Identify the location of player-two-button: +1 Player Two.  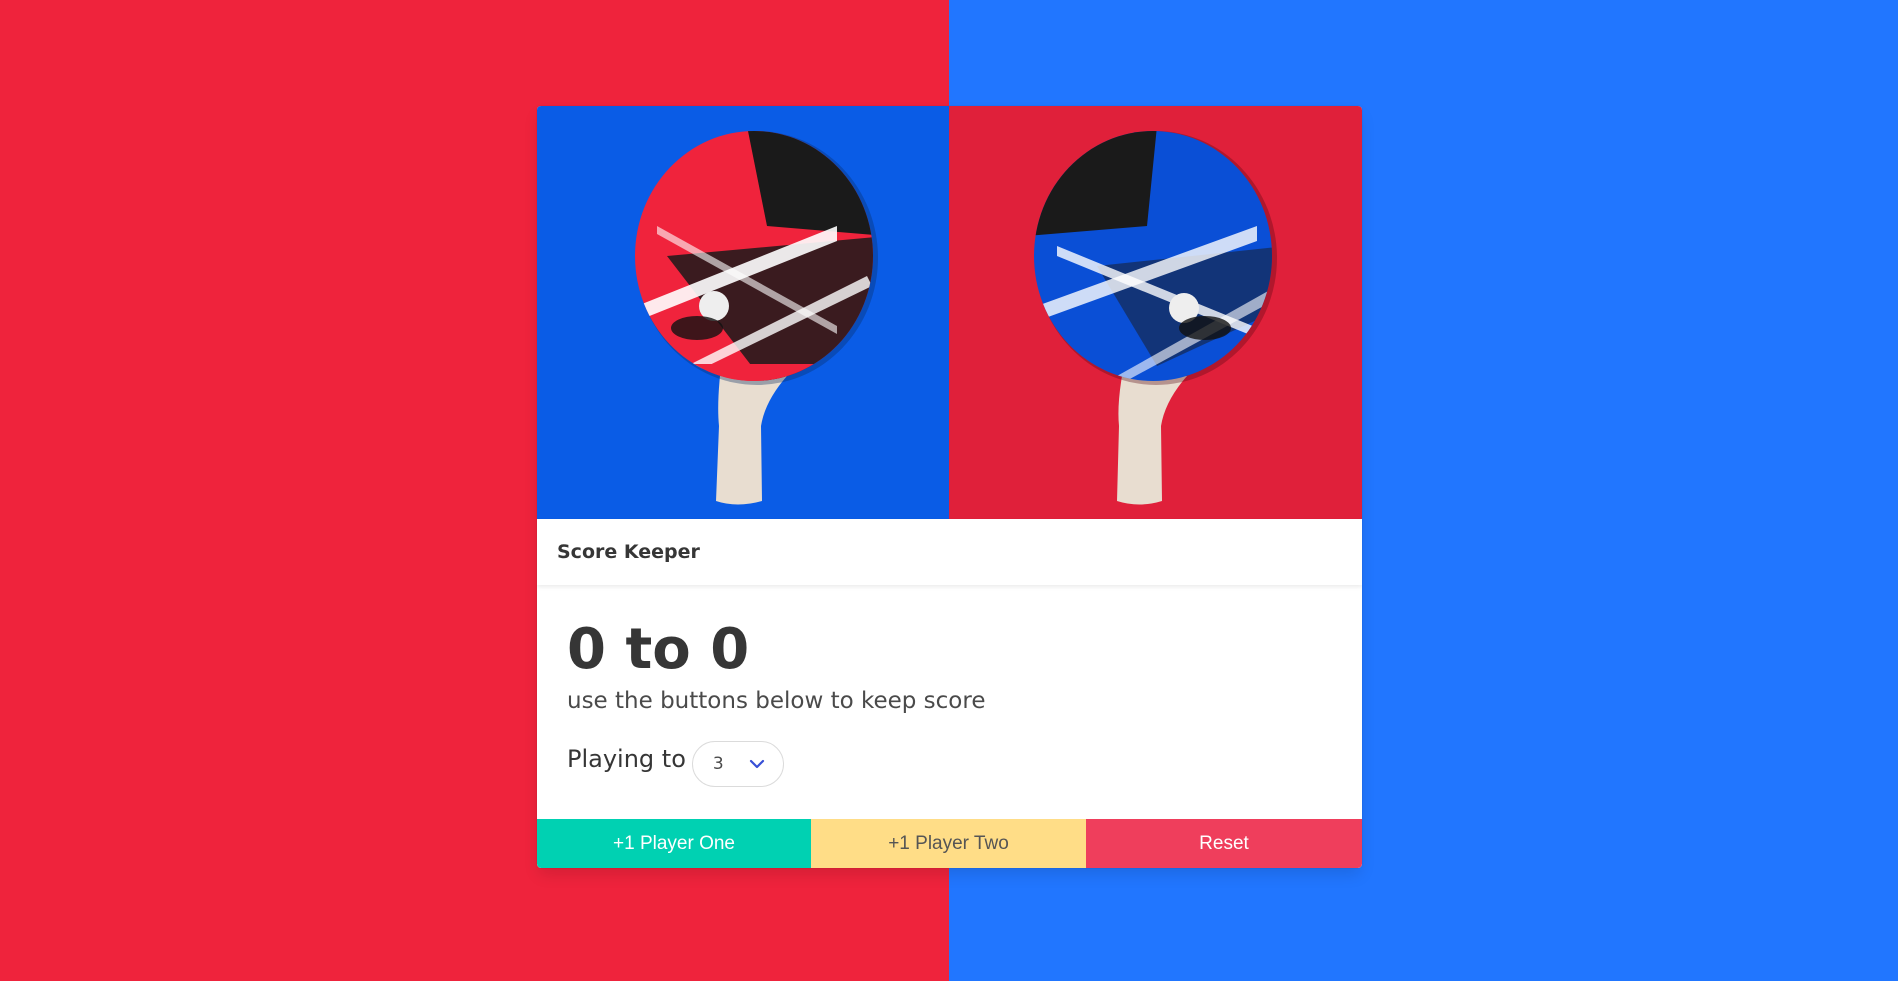
(948, 843).